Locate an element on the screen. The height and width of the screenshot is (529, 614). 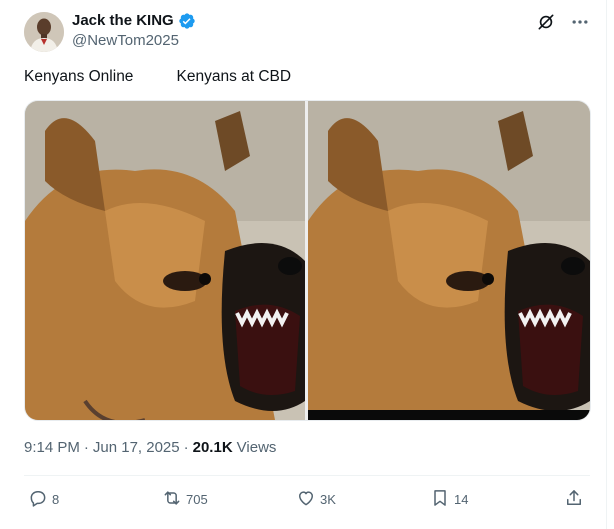
header-actions is located at coordinates (563, 22).